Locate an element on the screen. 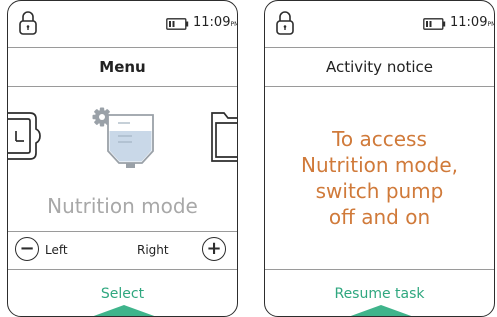 The height and width of the screenshot is (317, 497). pump-icon is located at coordinates (25, 136).